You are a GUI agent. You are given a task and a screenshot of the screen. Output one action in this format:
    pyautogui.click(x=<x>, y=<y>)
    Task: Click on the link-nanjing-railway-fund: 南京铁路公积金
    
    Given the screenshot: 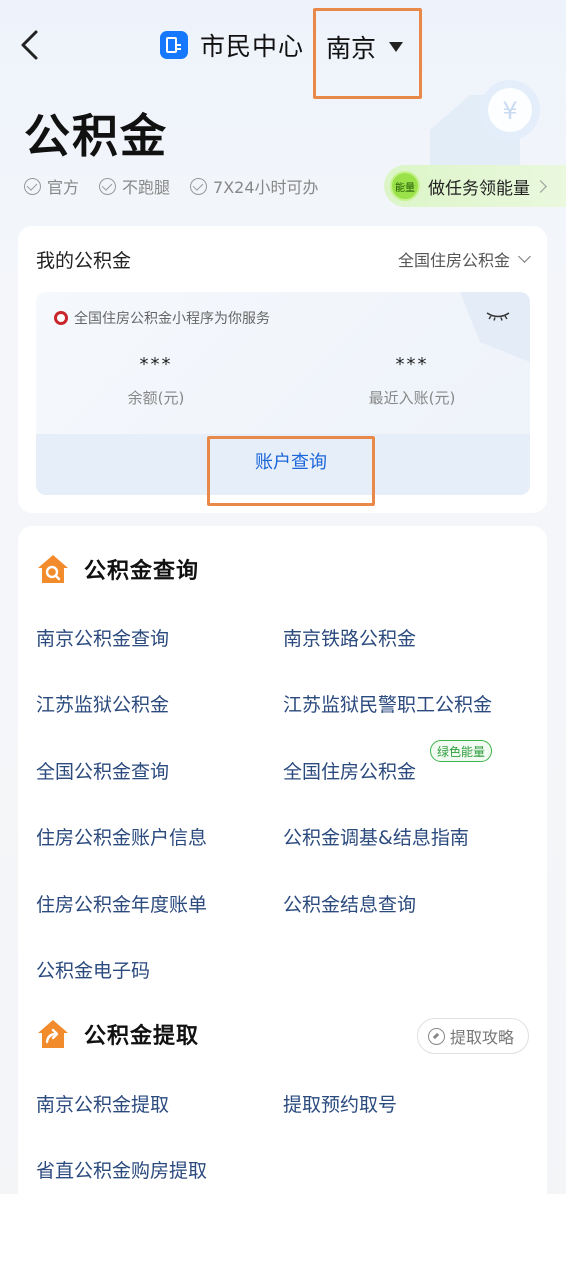 What is the action you would take?
    pyautogui.click(x=349, y=637)
    